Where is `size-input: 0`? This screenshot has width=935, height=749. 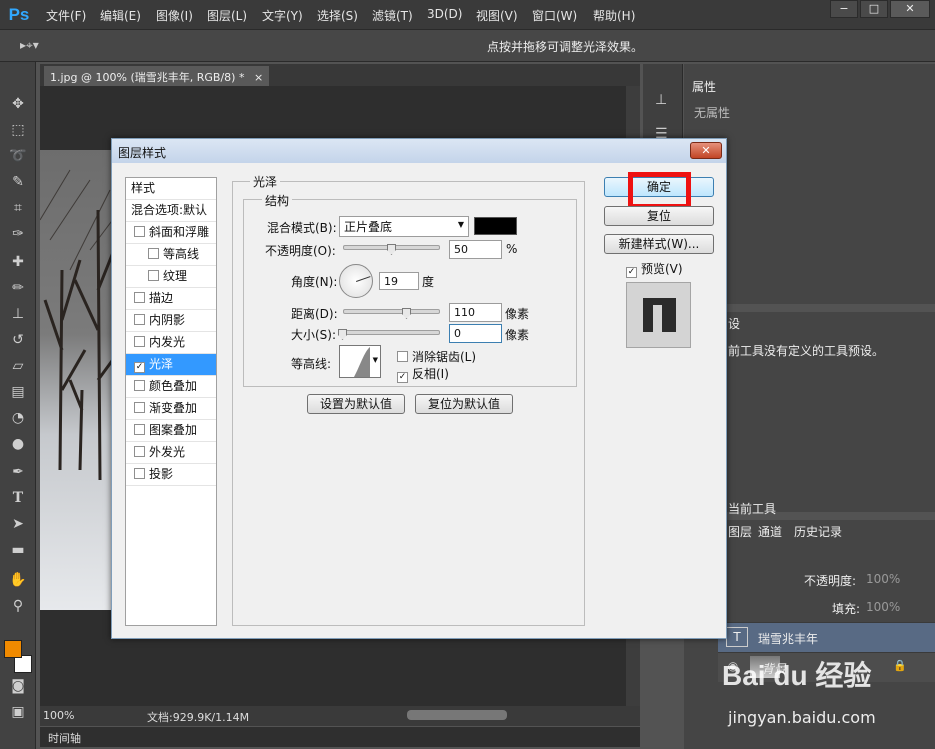
size-input: 0 is located at coordinates (475, 333).